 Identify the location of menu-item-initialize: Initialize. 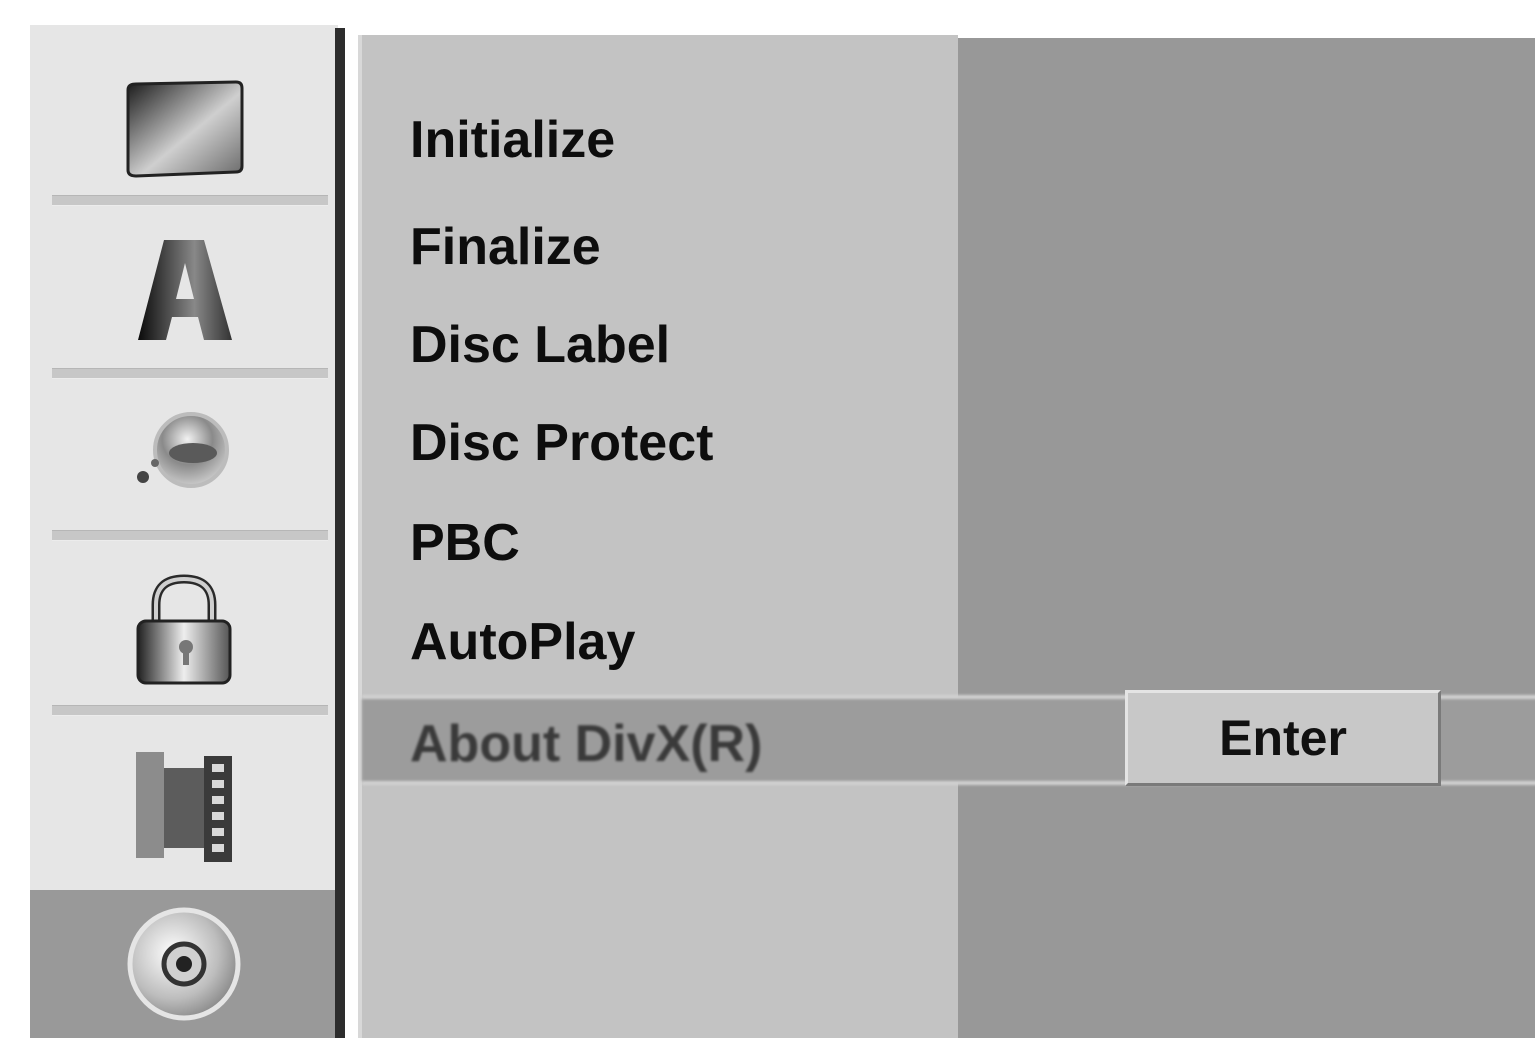
(512, 140).